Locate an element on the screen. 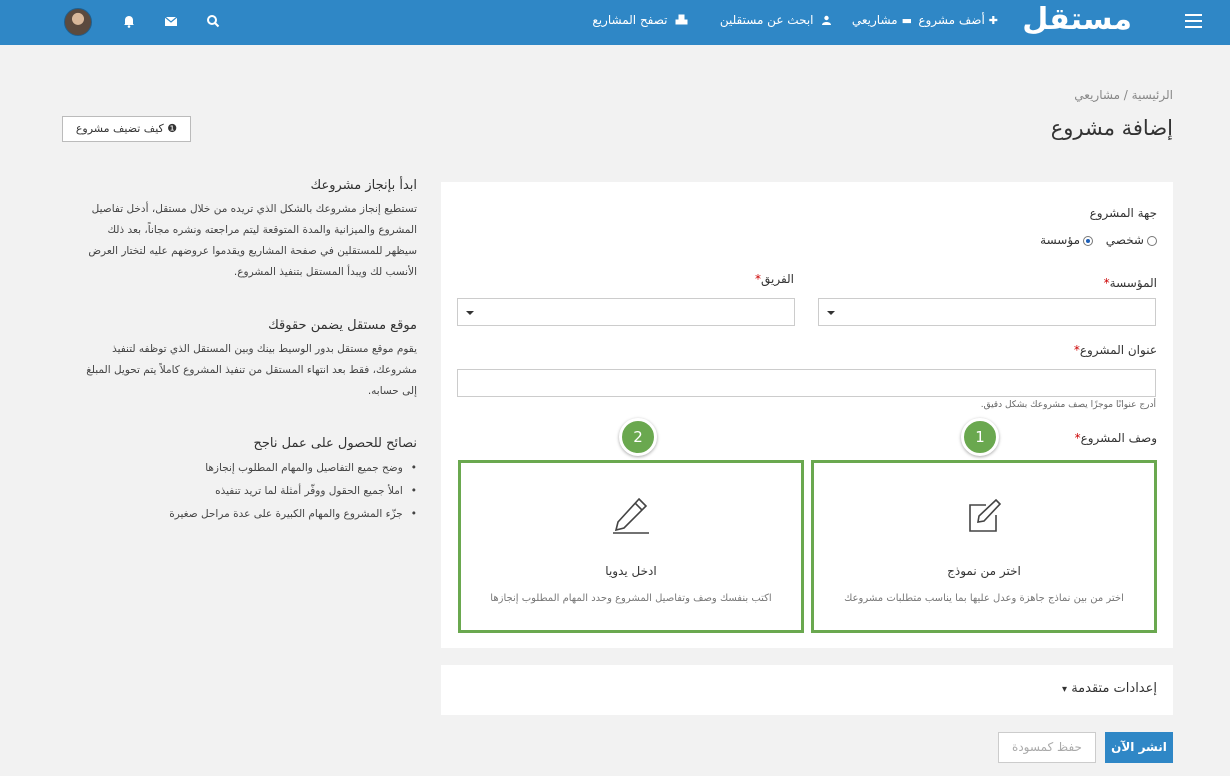 The height and width of the screenshot is (776, 1230). manual-entry-title: ادخل يدويا is located at coordinates (631, 571).